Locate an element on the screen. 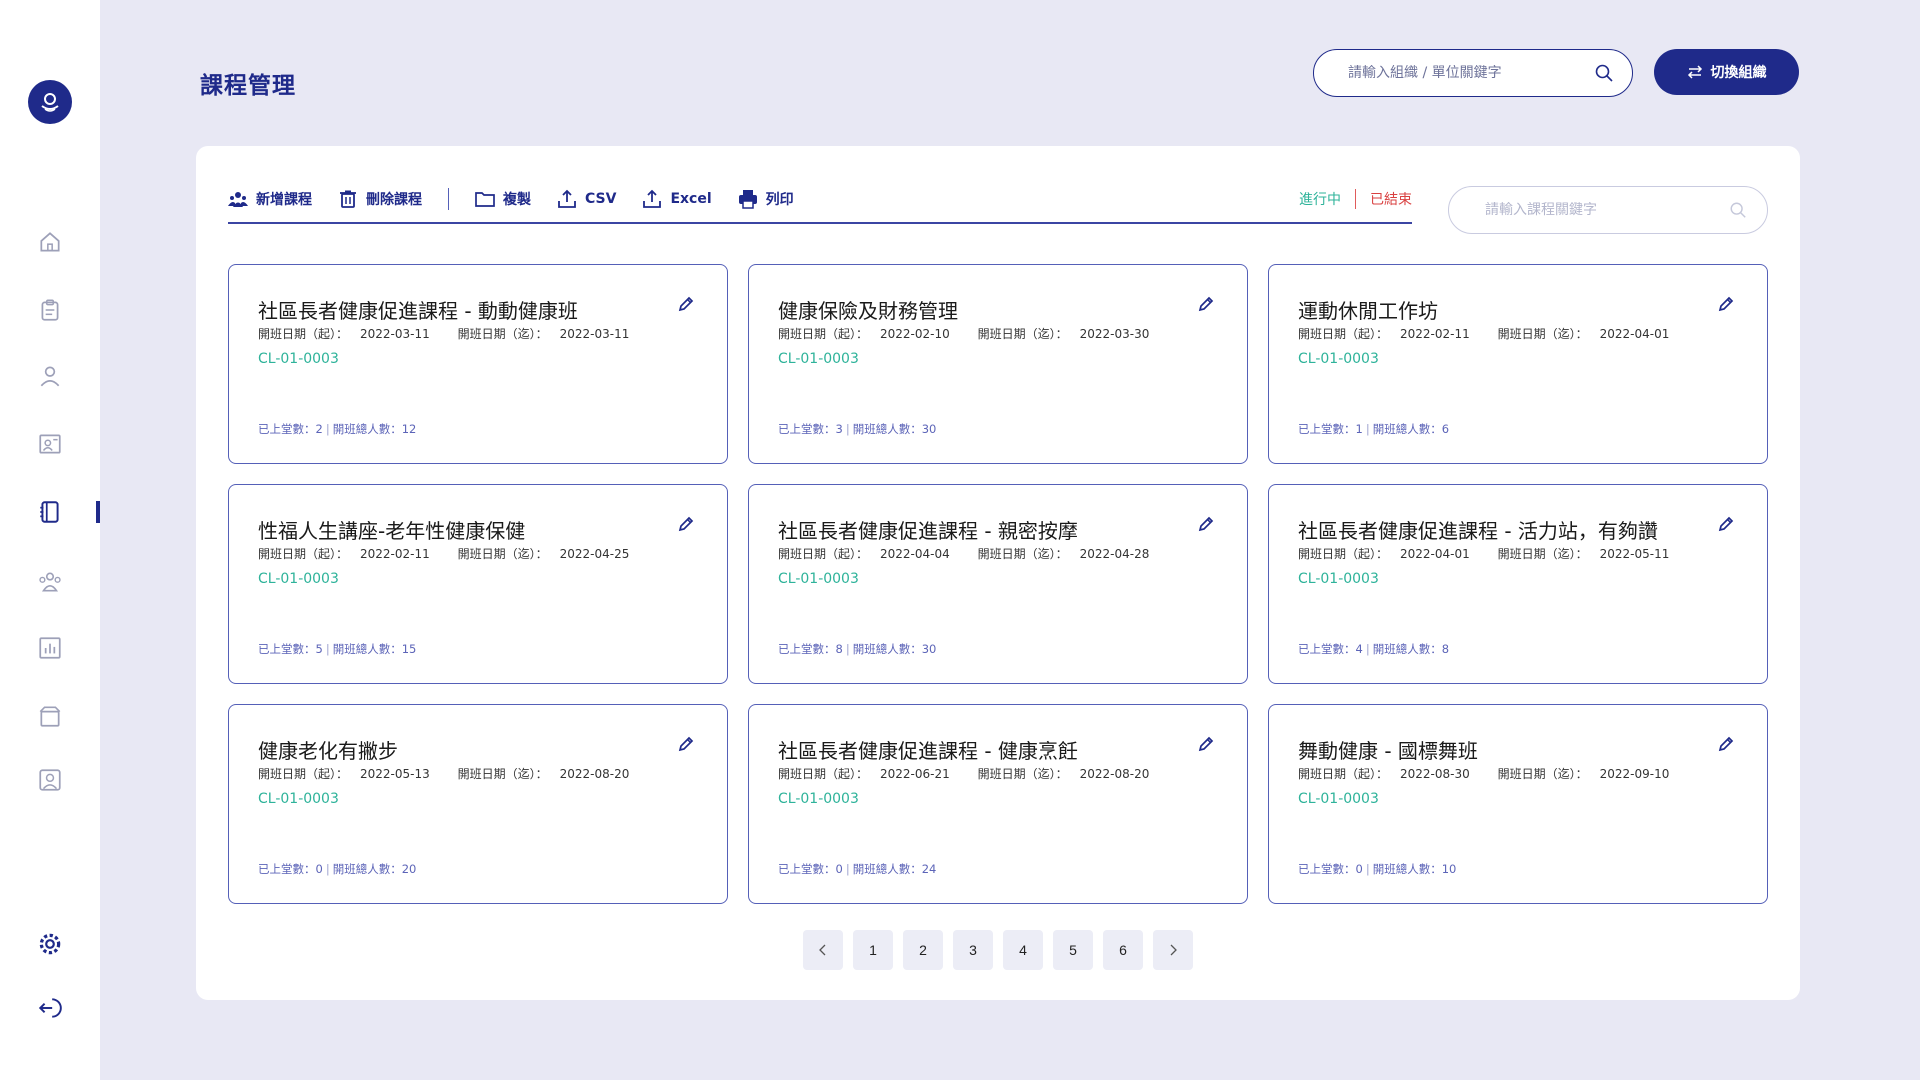 The width and height of the screenshot is (1920, 1080). status-divider is located at coordinates (1355, 199).